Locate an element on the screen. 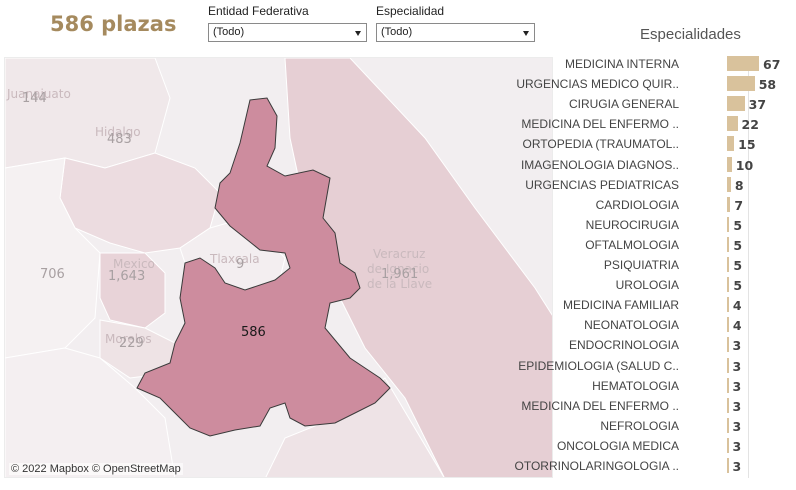 The image size is (796, 490). especialidad-label: ONCOLOGIA MEDICA is located at coordinates (617, 445).